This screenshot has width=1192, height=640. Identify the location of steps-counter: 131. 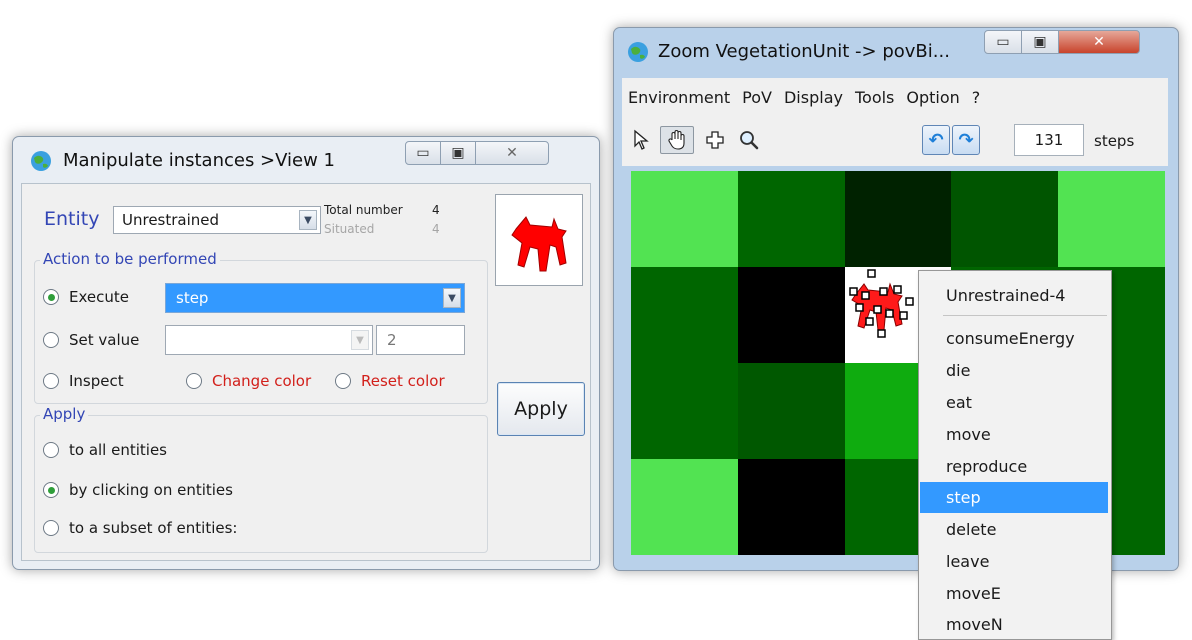
(1049, 140).